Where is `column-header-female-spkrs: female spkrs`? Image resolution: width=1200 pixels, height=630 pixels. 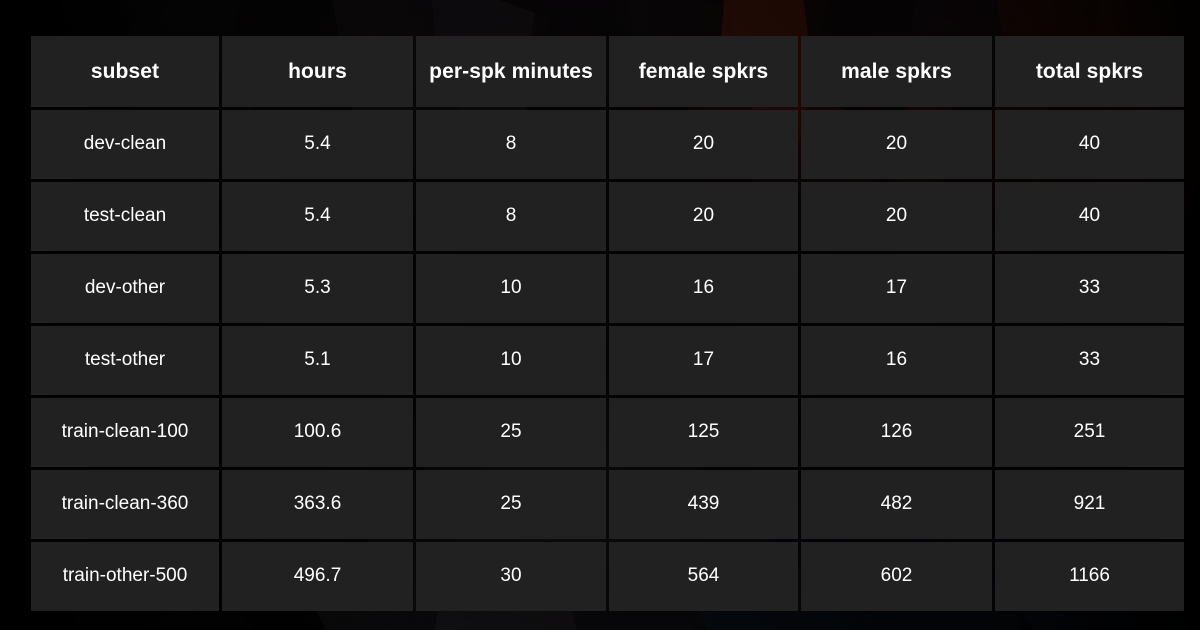
column-header-female-spkrs: female spkrs is located at coordinates (703, 71).